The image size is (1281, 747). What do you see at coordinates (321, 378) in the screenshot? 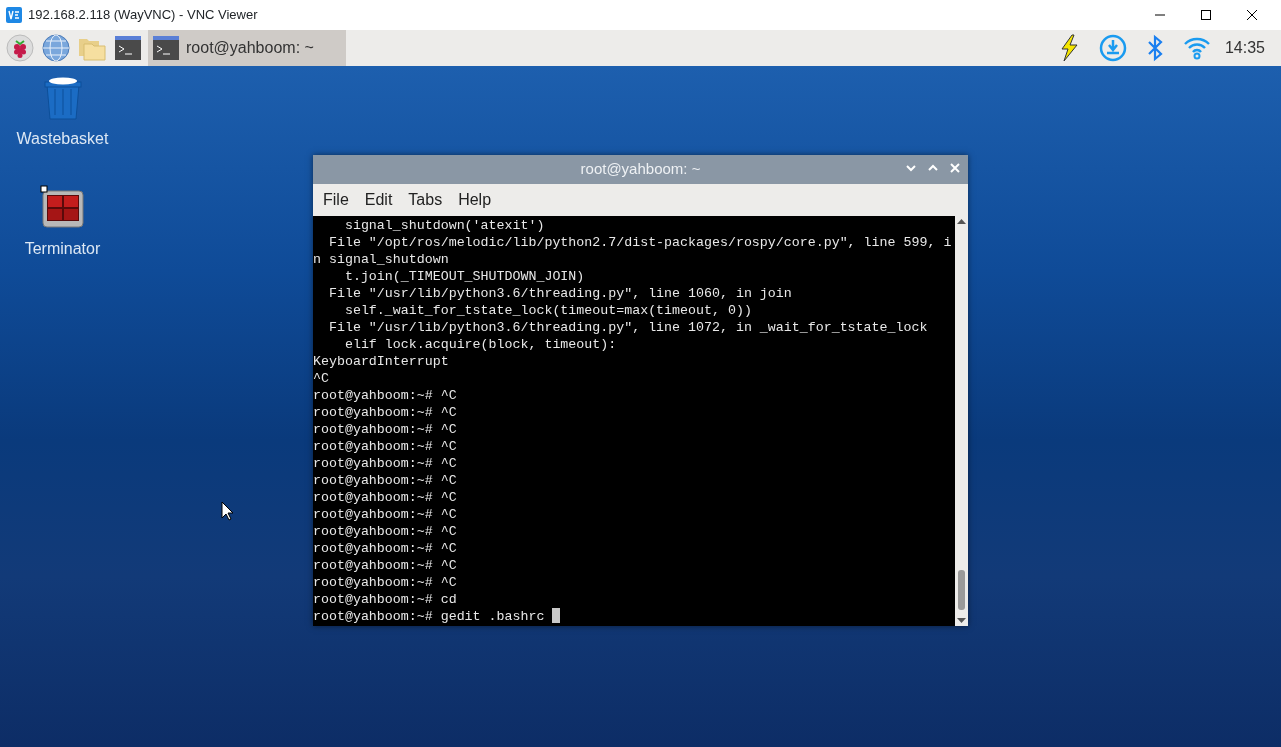
I see `terminal-line: ^C` at bounding box center [321, 378].